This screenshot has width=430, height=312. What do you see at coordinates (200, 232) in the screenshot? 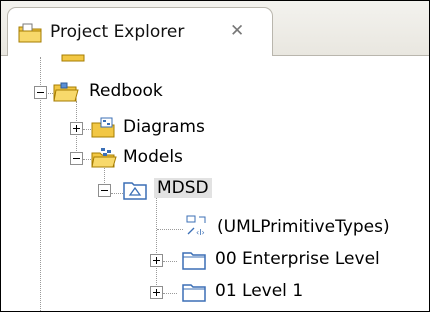
I see `svg-text: ‹I›` at bounding box center [200, 232].